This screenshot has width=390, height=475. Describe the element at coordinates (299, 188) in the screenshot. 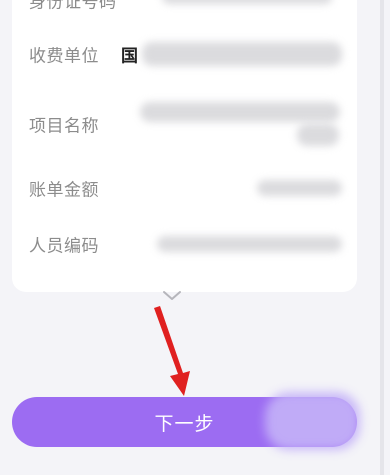

I see `bill-amount-value-redacted` at that location.